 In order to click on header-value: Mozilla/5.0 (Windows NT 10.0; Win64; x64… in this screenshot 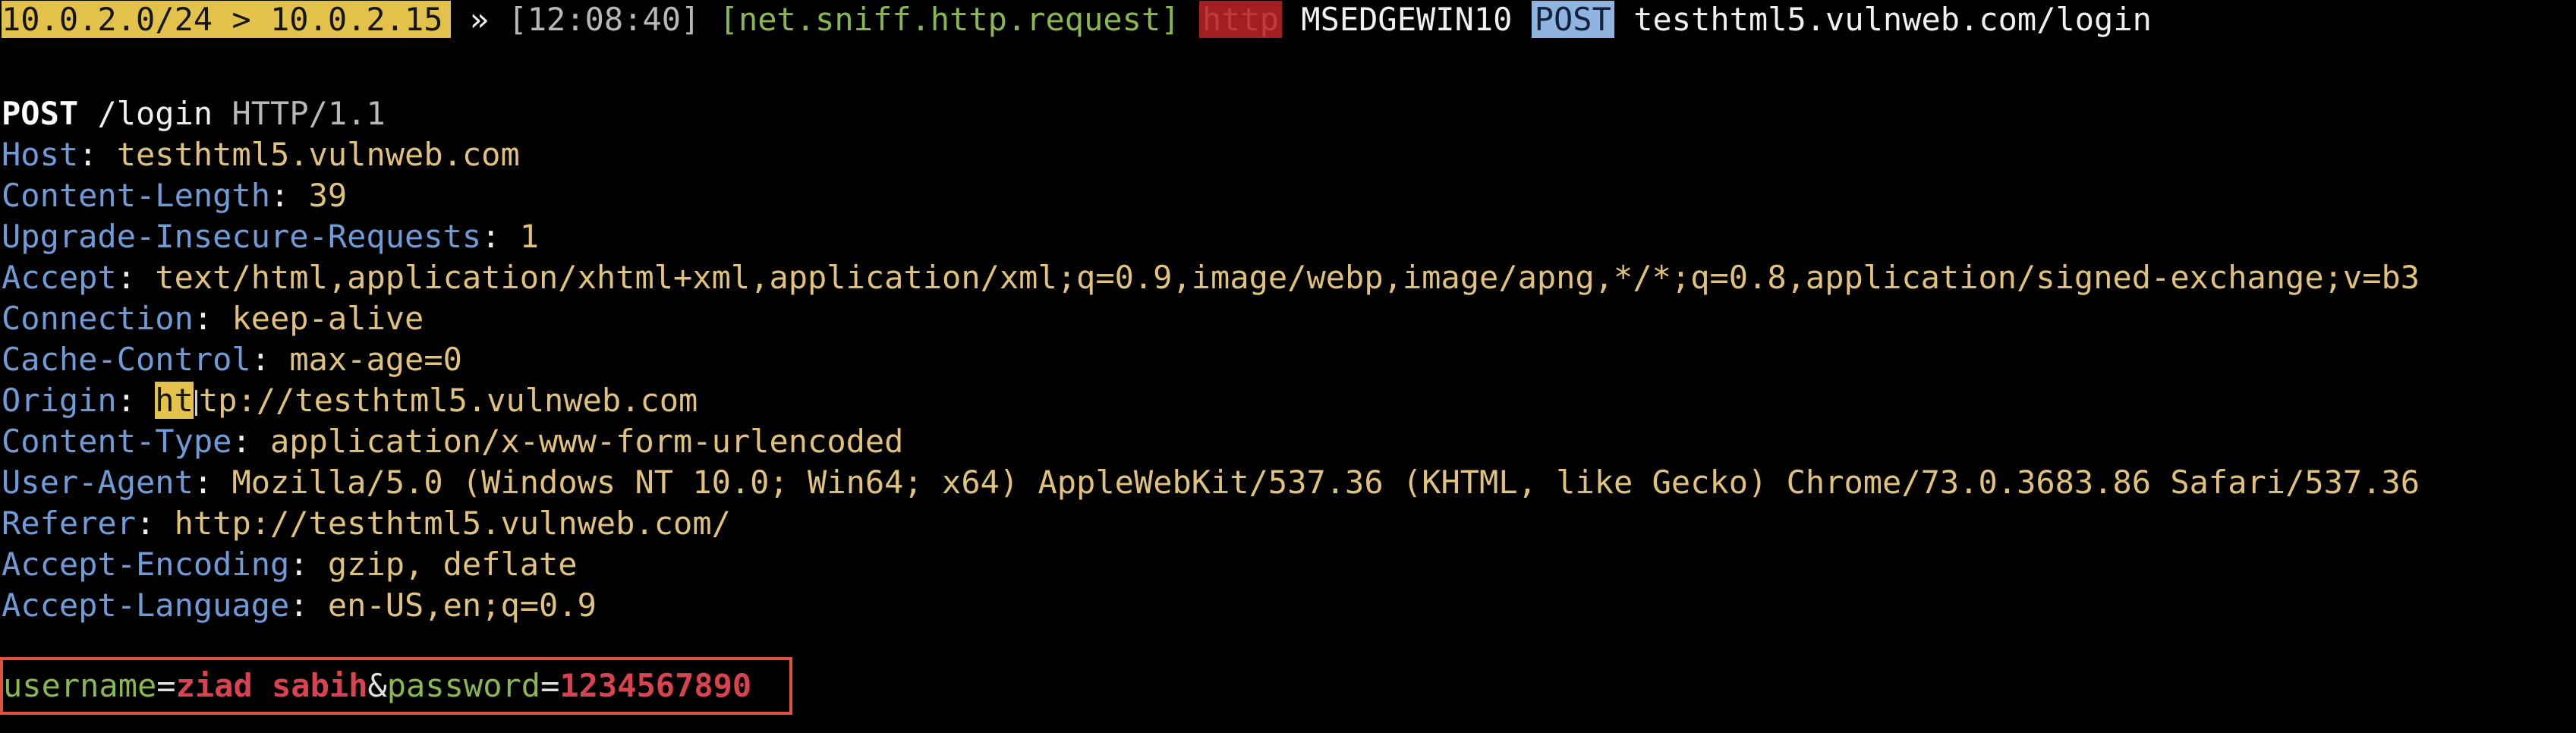, I will do `click(1325, 482)`.